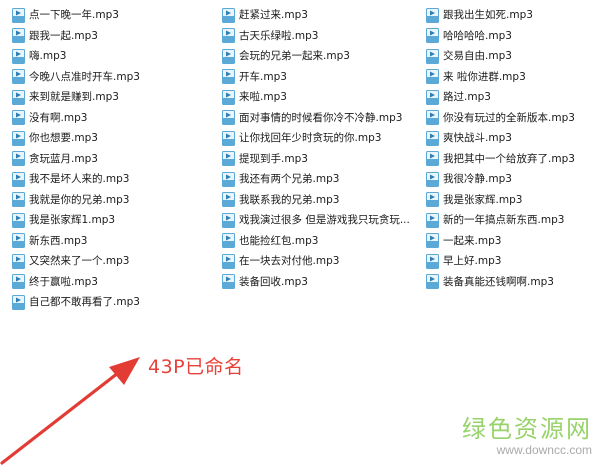  What do you see at coordinates (48, 56) in the screenshot?
I see `file-name: 嗨.mp3` at bounding box center [48, 56].